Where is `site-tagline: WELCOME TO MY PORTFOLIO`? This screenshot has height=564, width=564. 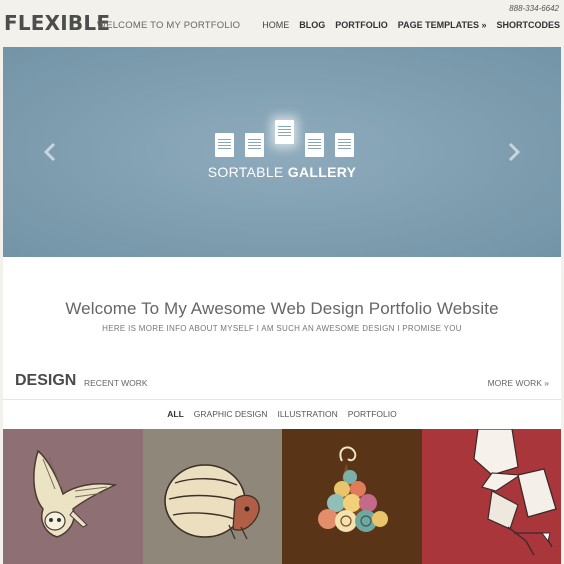
site-tagline: WELCOME TO MY PORTFOLIO is located at coordinates (169, 25).